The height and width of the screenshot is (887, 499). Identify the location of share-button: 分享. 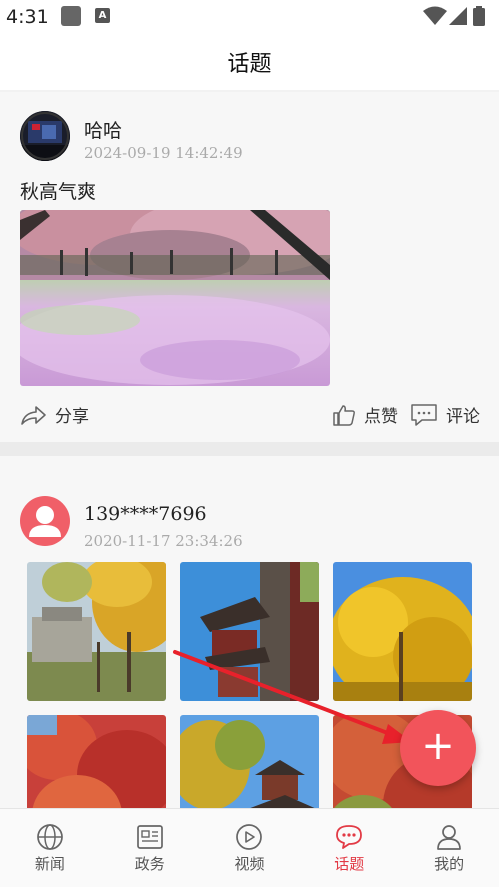
(54, 414).